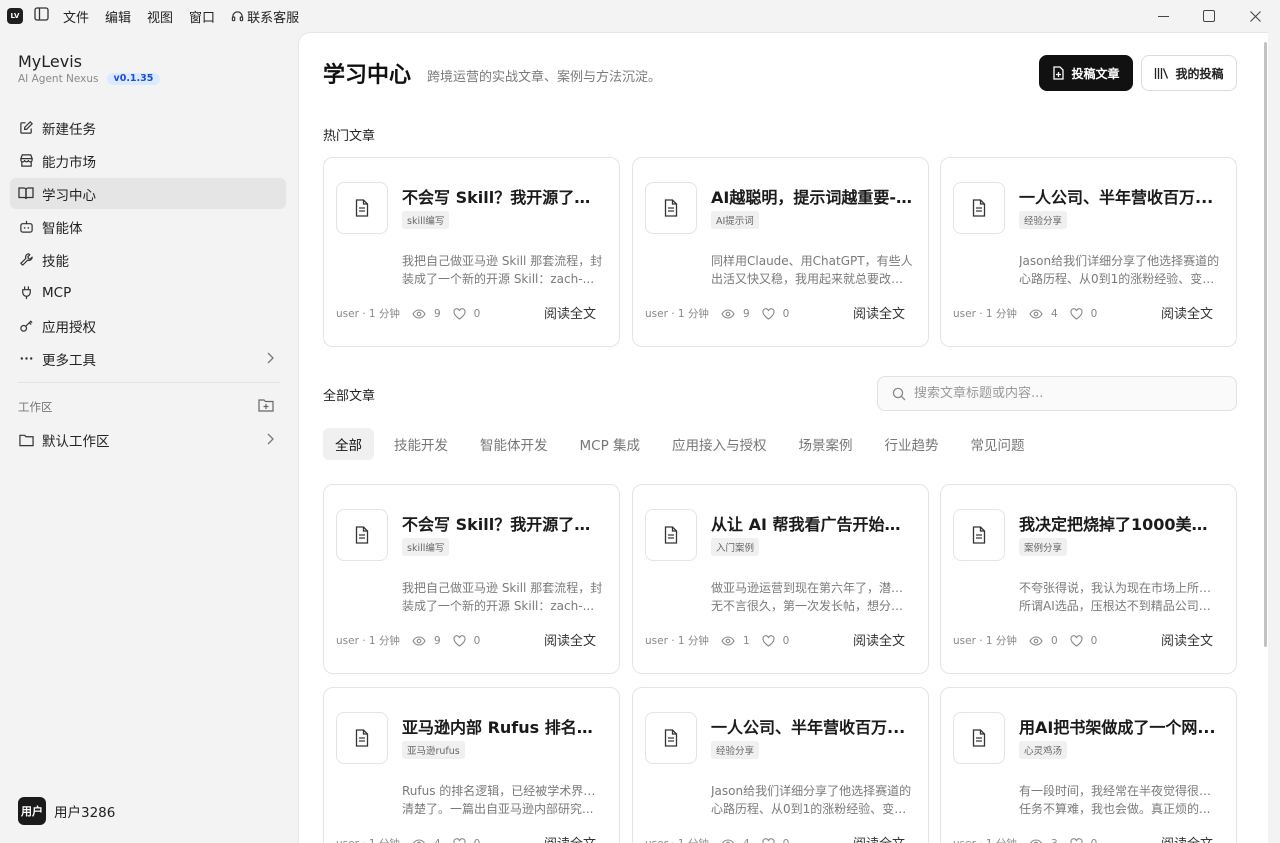  I want to click on views: 4, so click(735, 840).